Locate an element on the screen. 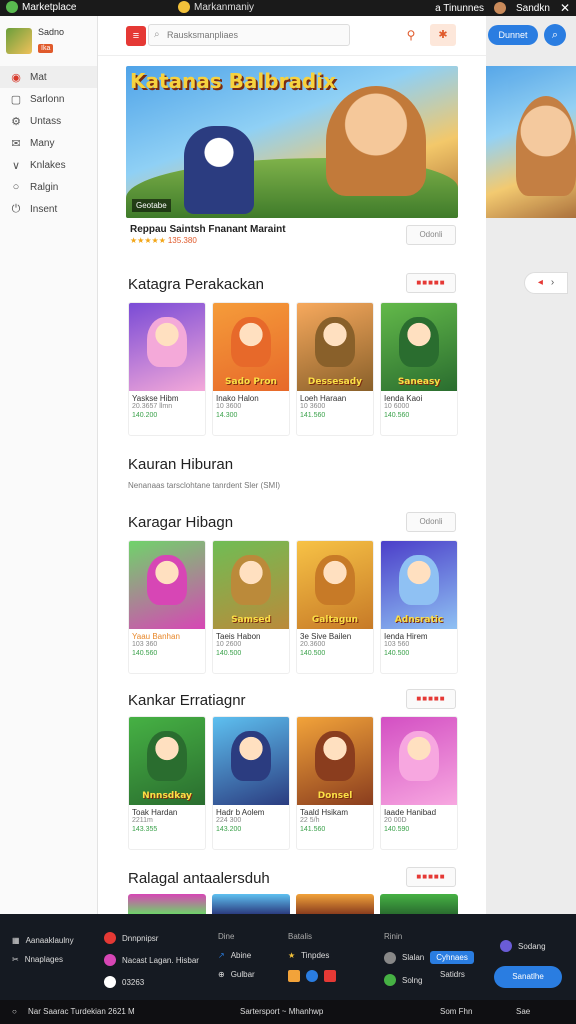 The width and height of the screenshot is (576, 1024). footer-heading: Rinin is located at coordinates (393, 936).